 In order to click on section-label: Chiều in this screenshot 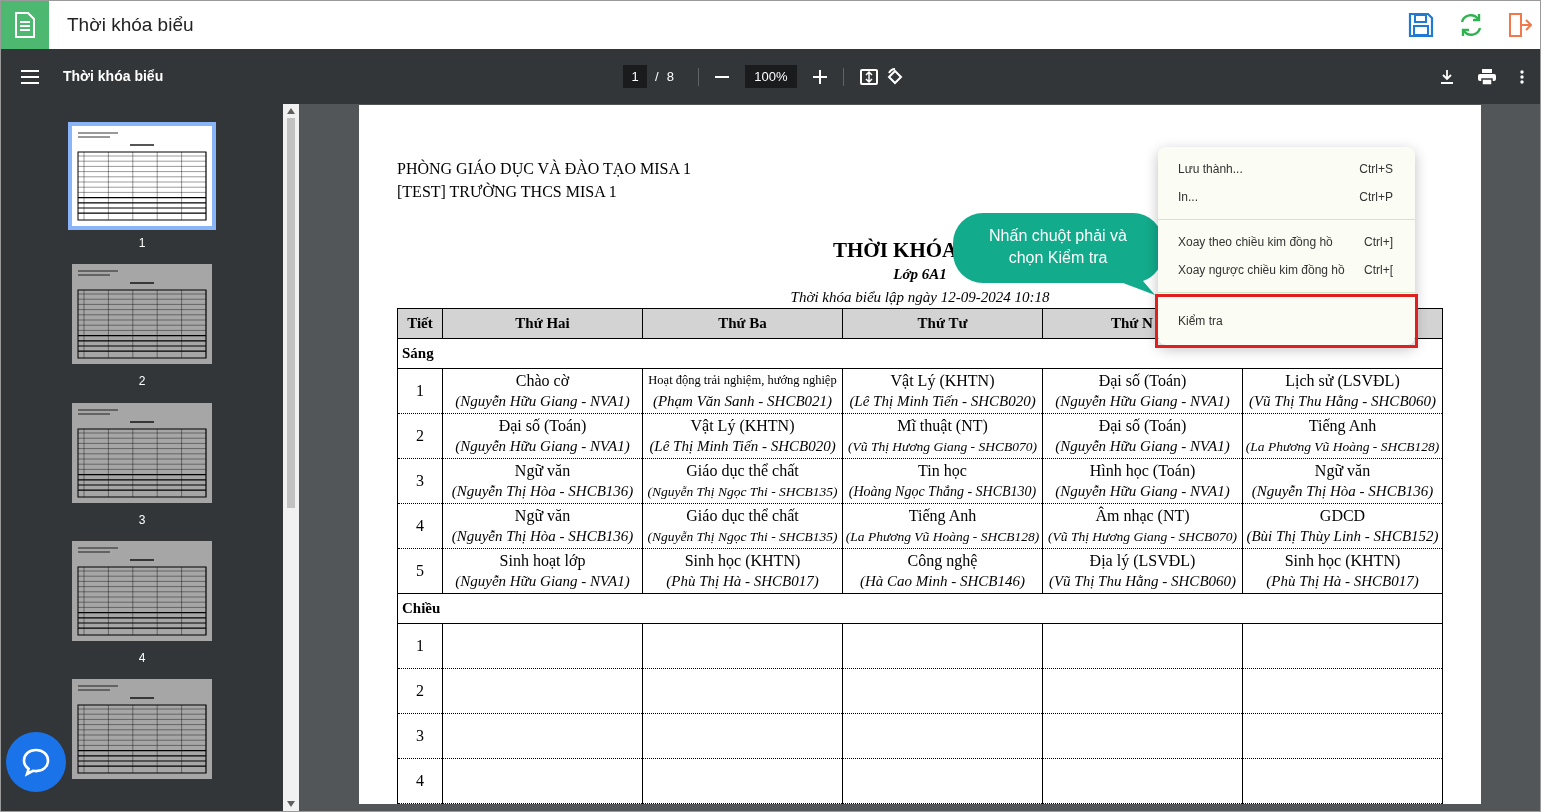, I will do `click(421, 608)`.